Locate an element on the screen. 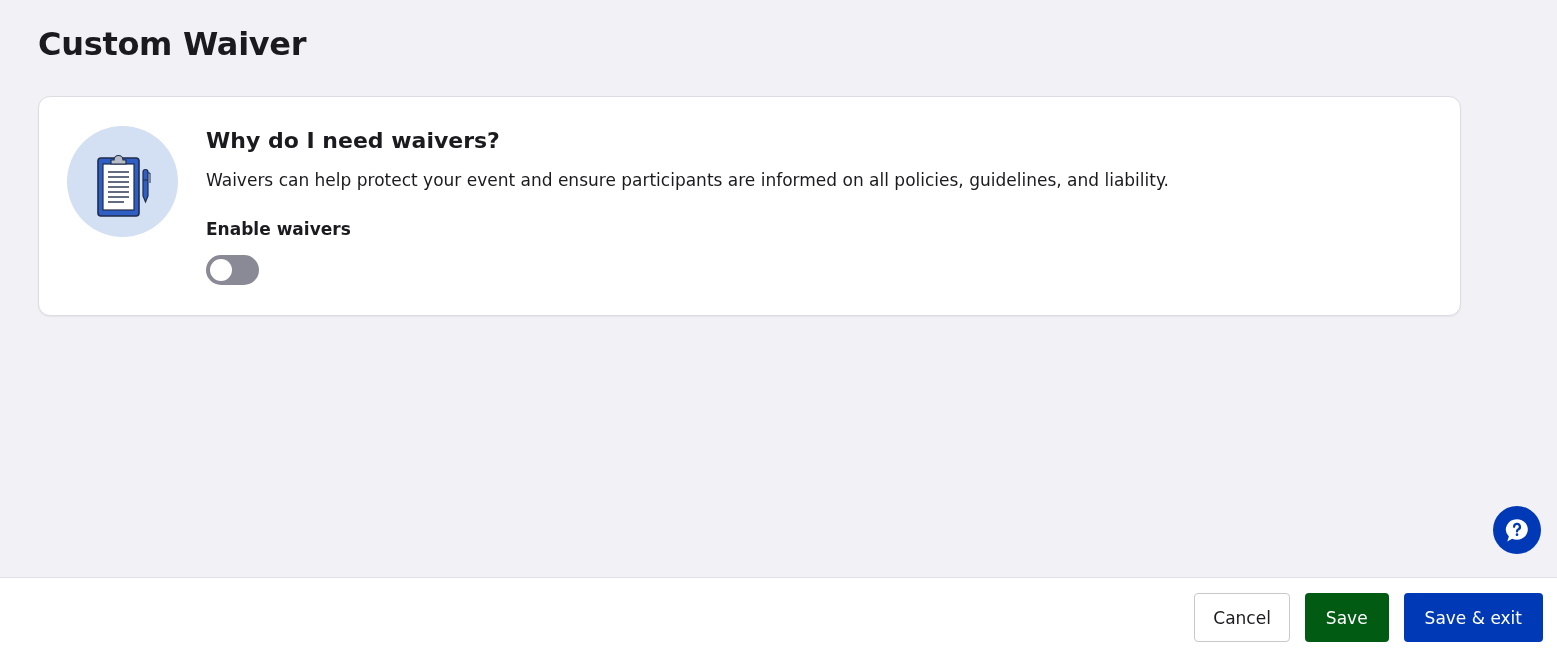 The width and height of the screenshot is (1557, 653). help-button is located at coordinates (1517, 530).